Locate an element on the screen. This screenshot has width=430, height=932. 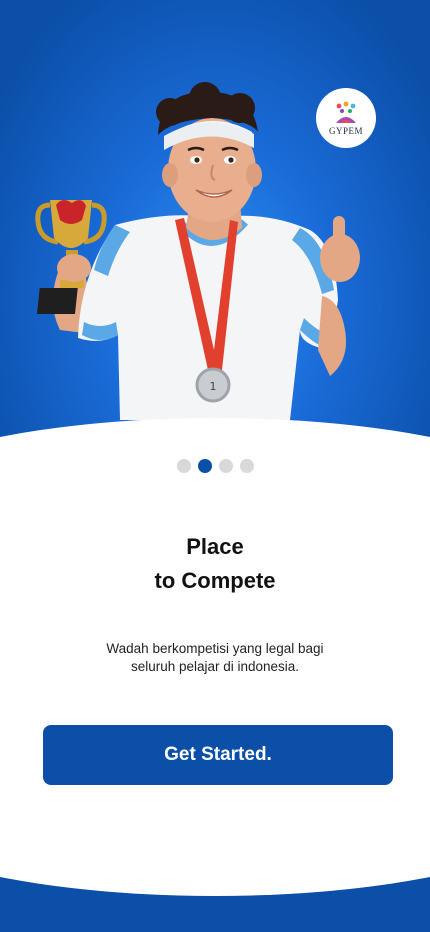
medal-icon: 1 is located at coordinates (213, 385).